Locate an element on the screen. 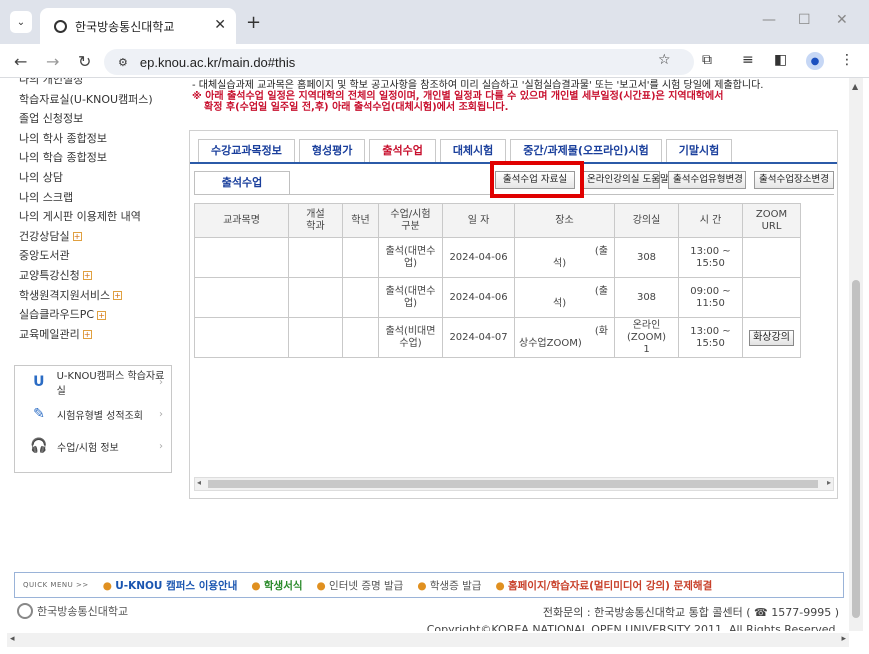 This screenshot has width=869, height=654. reading-list-icon: ≡ is located at coordinates (748, 60).